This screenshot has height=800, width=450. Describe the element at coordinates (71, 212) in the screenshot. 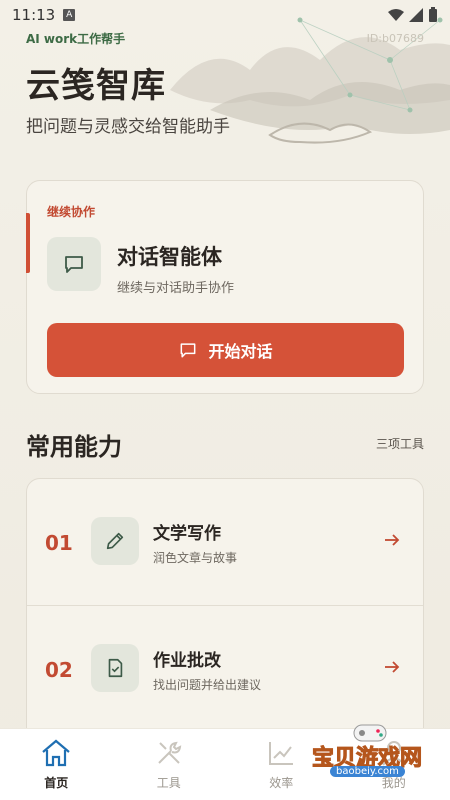

I see `continue-label: 继续协作` at that location.